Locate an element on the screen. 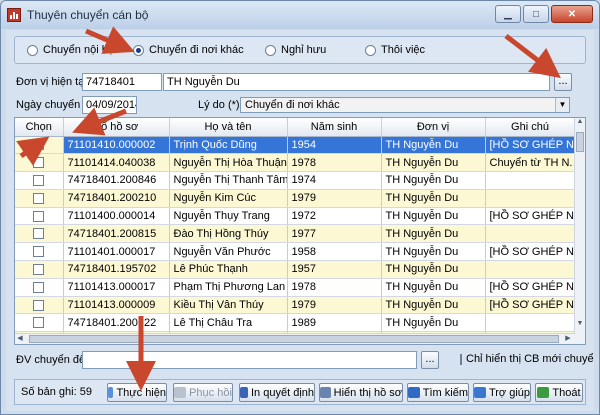 The width and height of the screenshot is (600, 415). cell-ho-ten: Lê Thị Châu Tra is located at coordinates (228, 323).